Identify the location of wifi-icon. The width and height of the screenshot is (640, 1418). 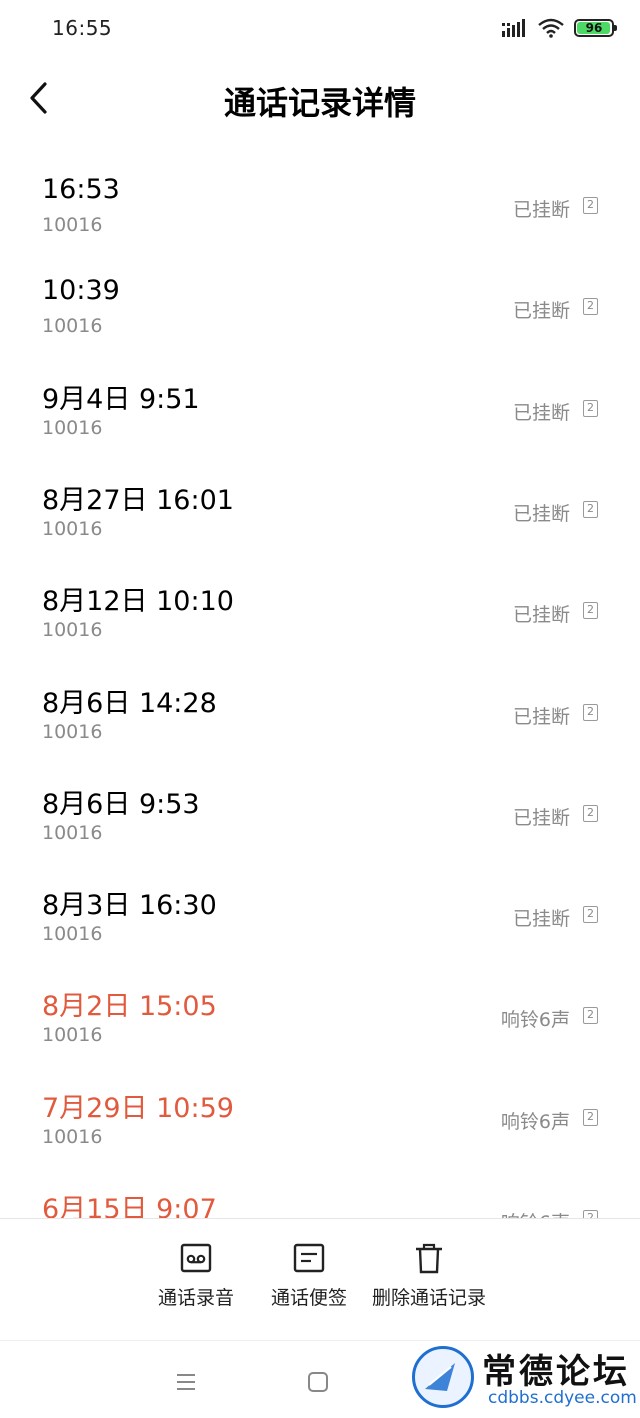
(551, 28).